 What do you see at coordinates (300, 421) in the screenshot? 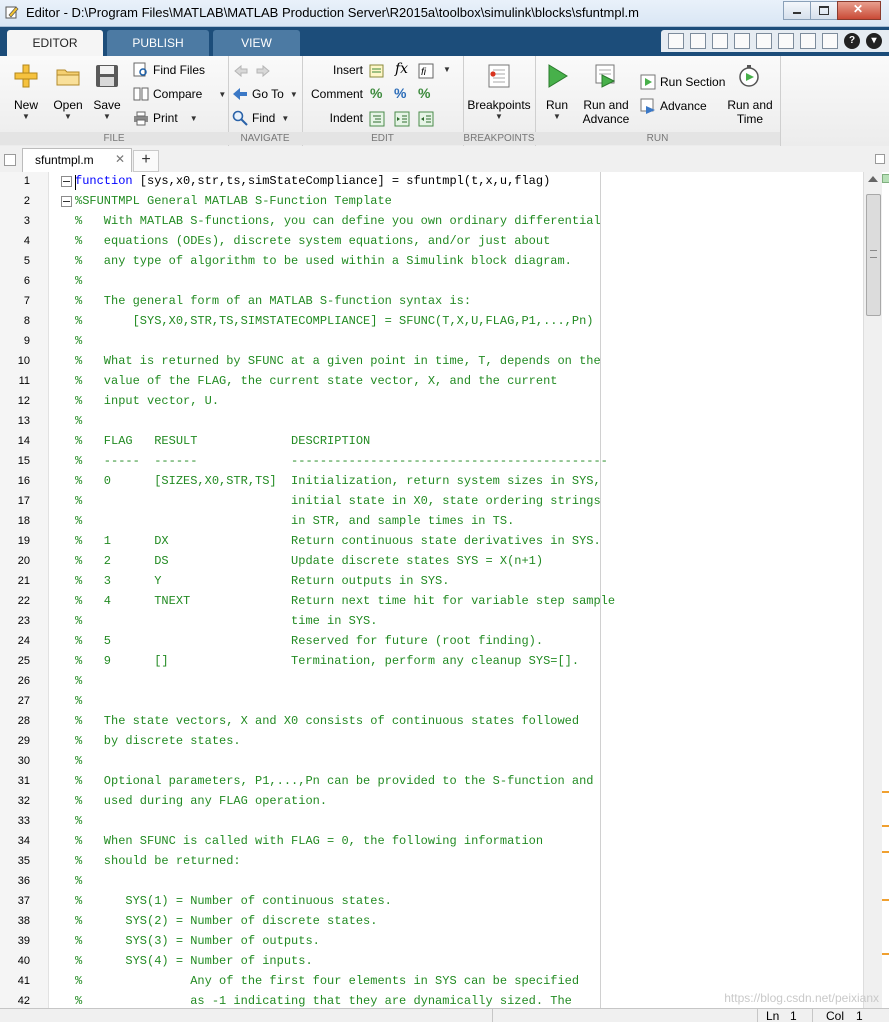
I see `code-line: 13%` at bounding box center [300, 421].